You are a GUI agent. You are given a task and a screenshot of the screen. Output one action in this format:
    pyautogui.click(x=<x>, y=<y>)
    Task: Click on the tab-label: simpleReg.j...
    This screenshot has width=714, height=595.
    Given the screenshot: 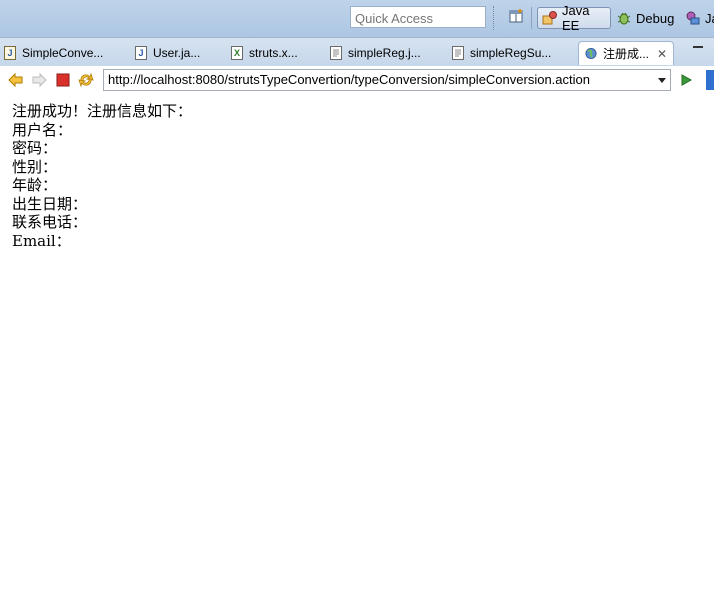 What is the action you would take?
    pyautogui.click(x=384, y=53)
    